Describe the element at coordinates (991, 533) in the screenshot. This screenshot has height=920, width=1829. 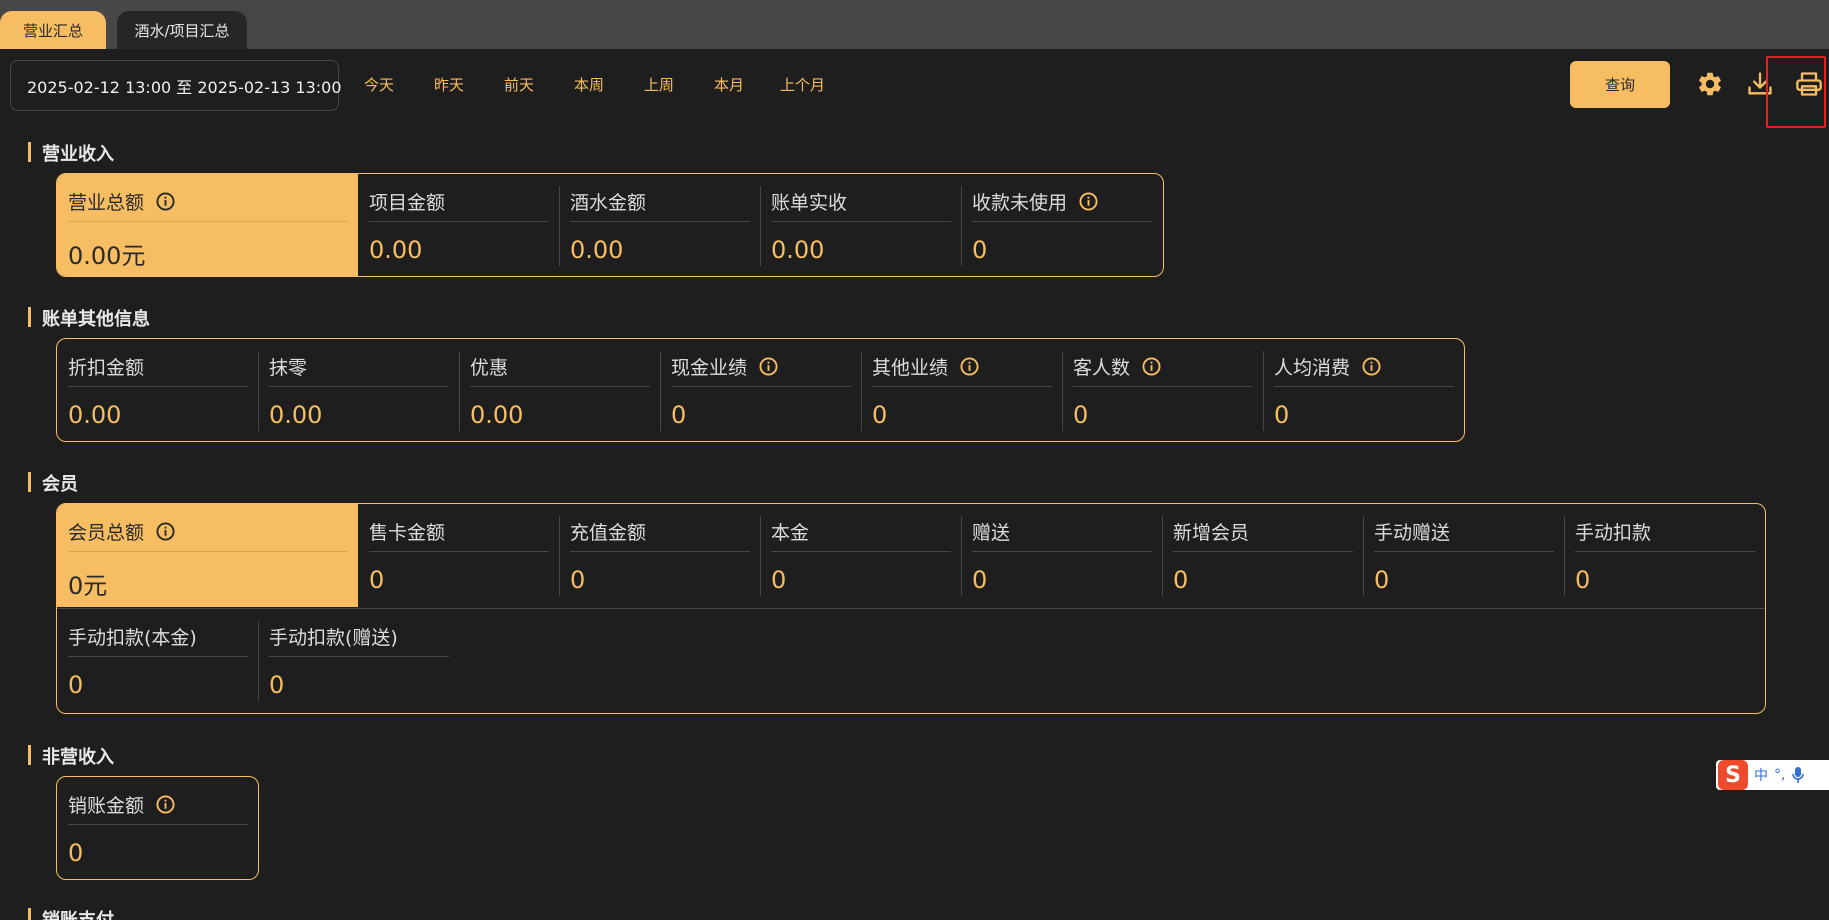
I see `stat-label: 赠送` at that location.